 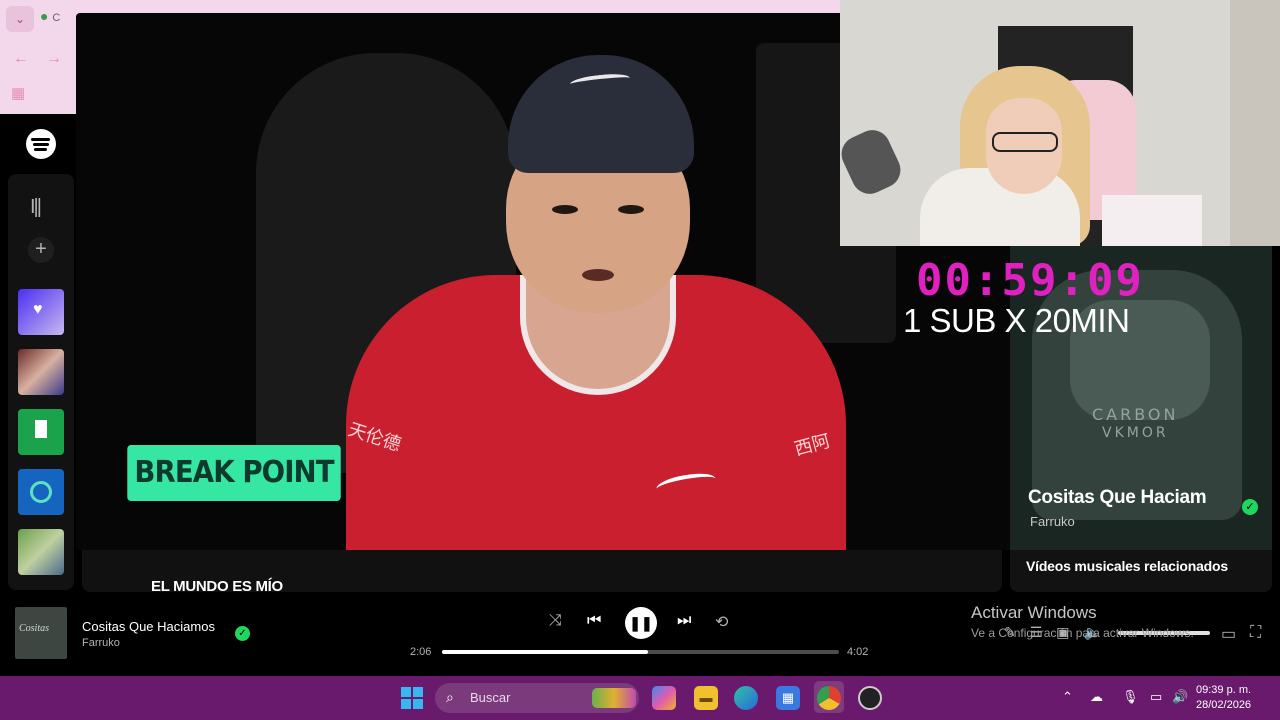 I want to click on create-playlist-button: +, so click(x=41, y=250).